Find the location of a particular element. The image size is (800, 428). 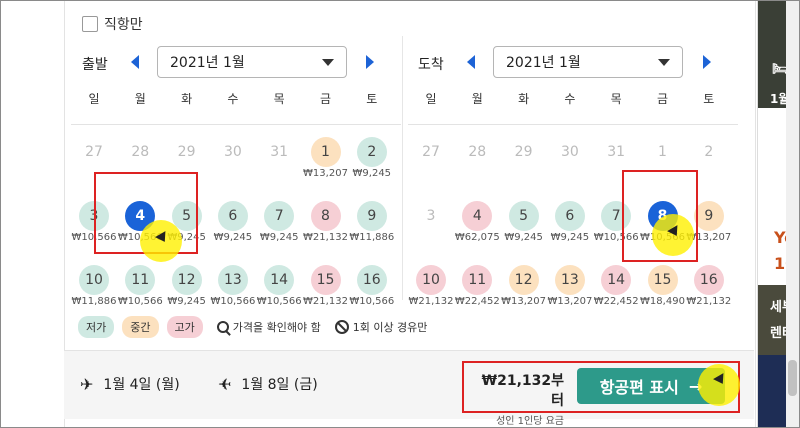

inbound-summary: ✈ 1월 8일 (금) is located at coordinates (268, 384).